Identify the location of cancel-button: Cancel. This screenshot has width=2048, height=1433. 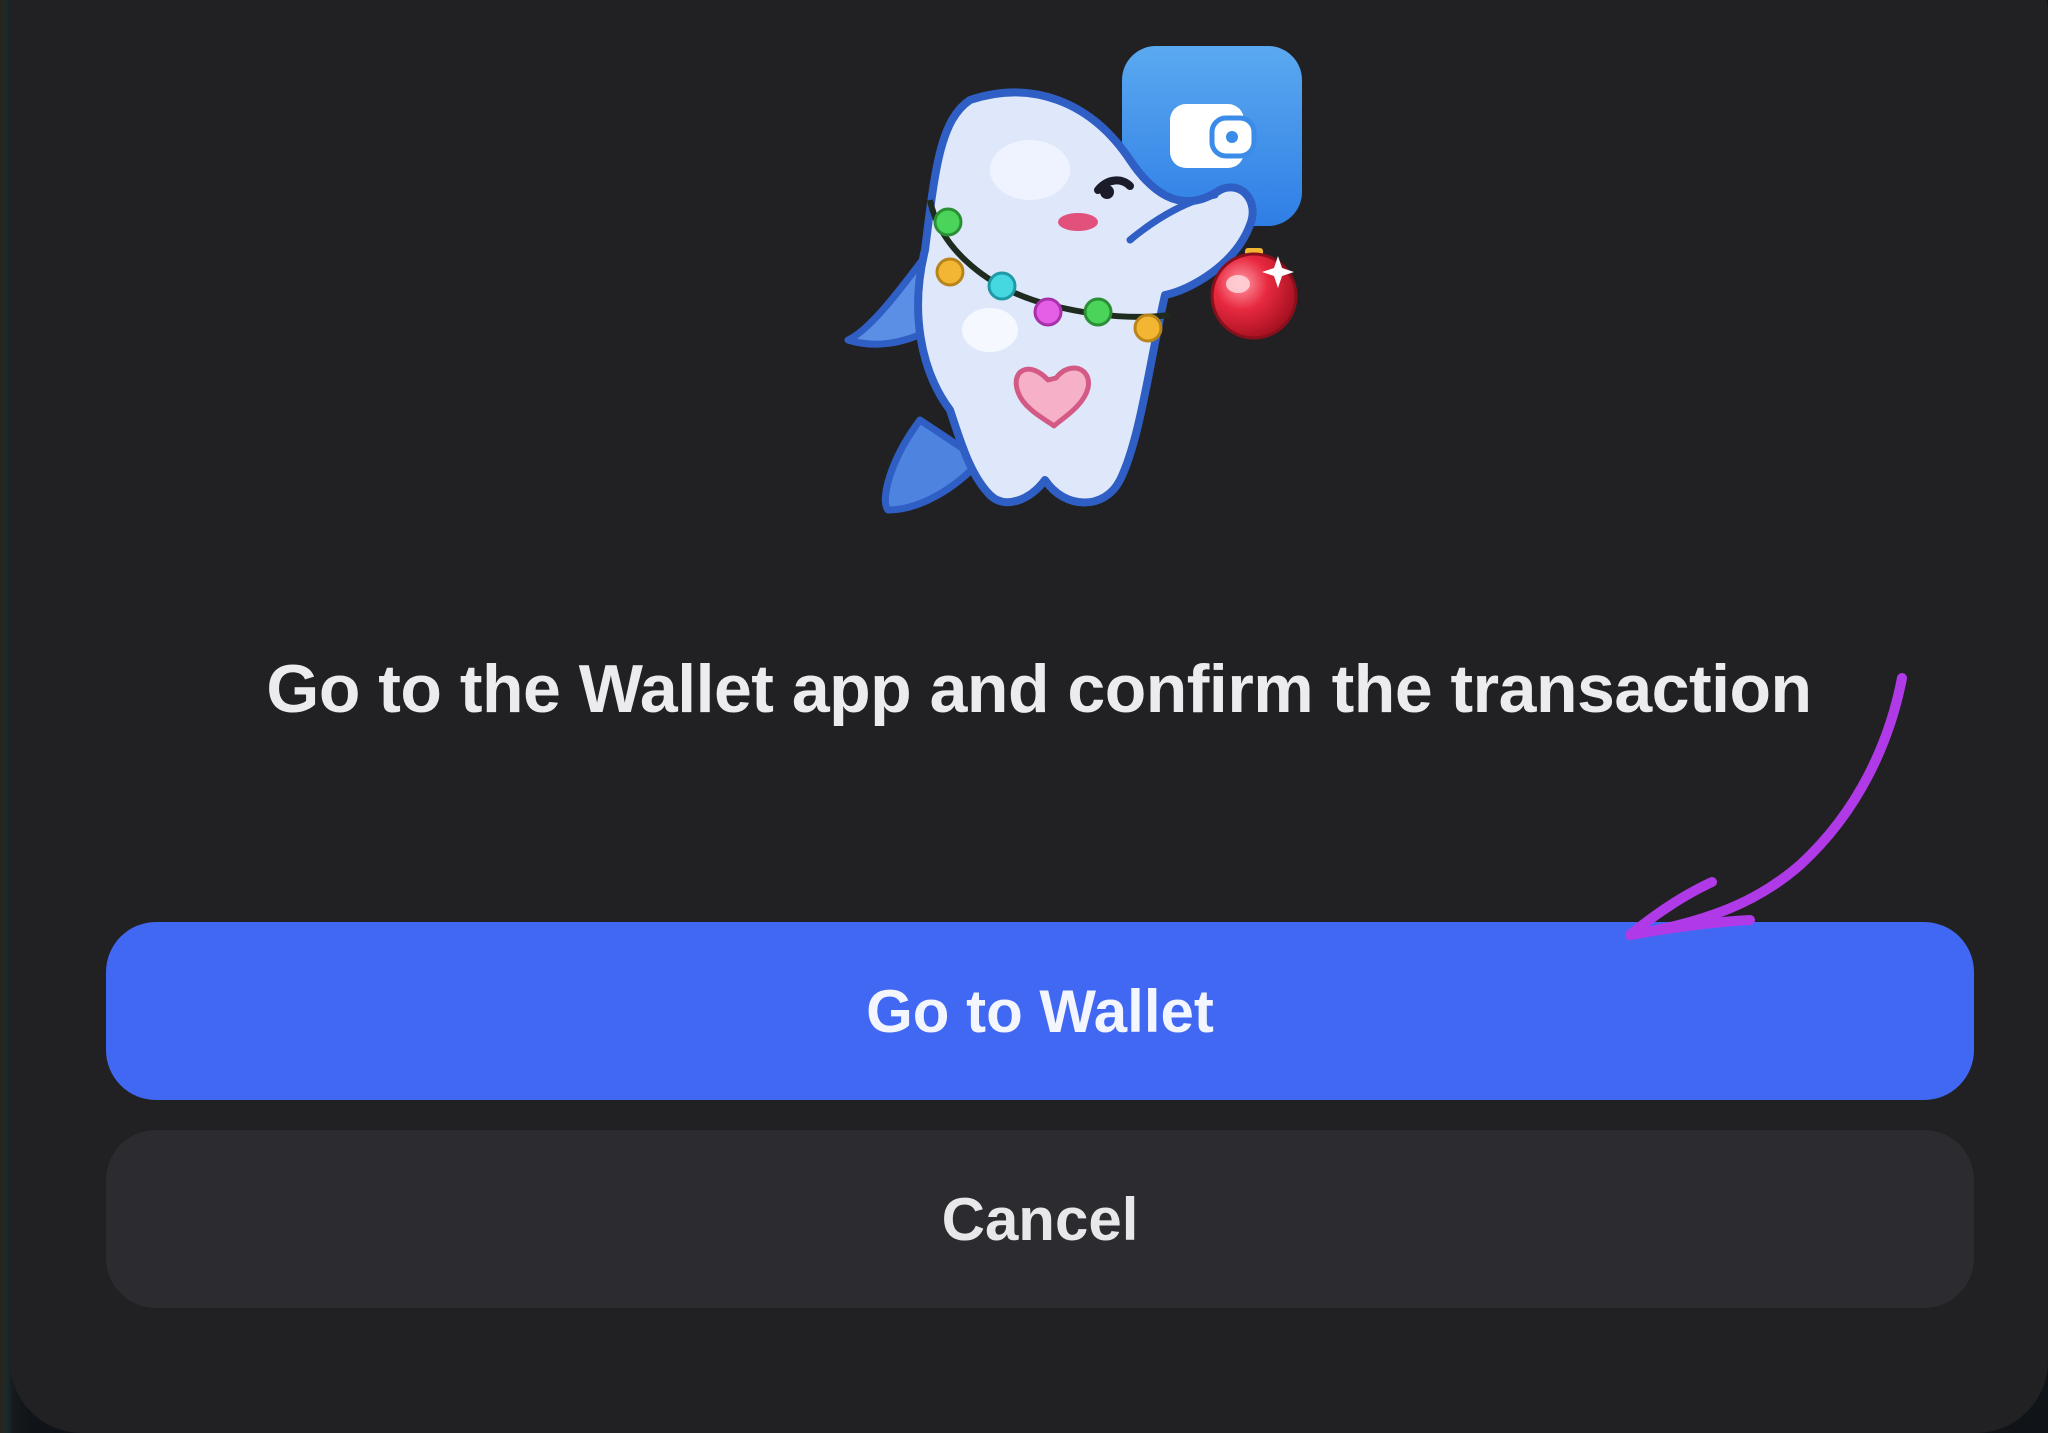
(1040, 1219).